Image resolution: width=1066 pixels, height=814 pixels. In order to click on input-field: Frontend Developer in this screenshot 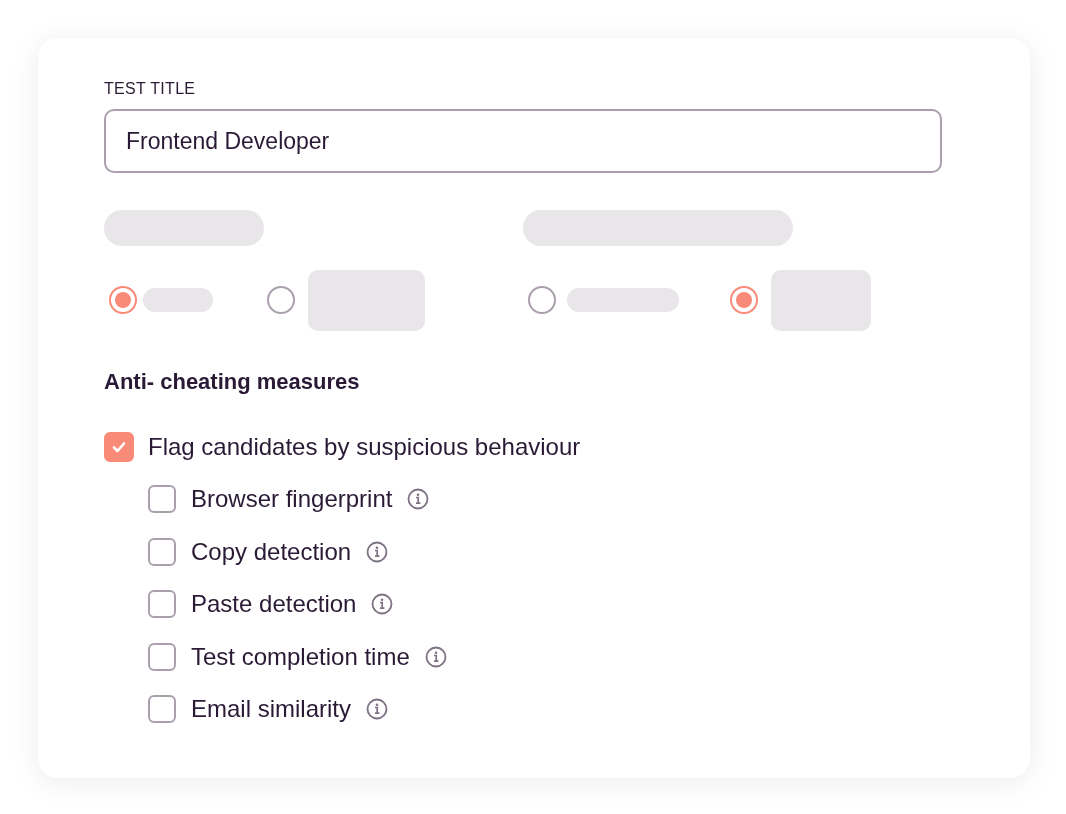, I will do `click(523, 141)`.